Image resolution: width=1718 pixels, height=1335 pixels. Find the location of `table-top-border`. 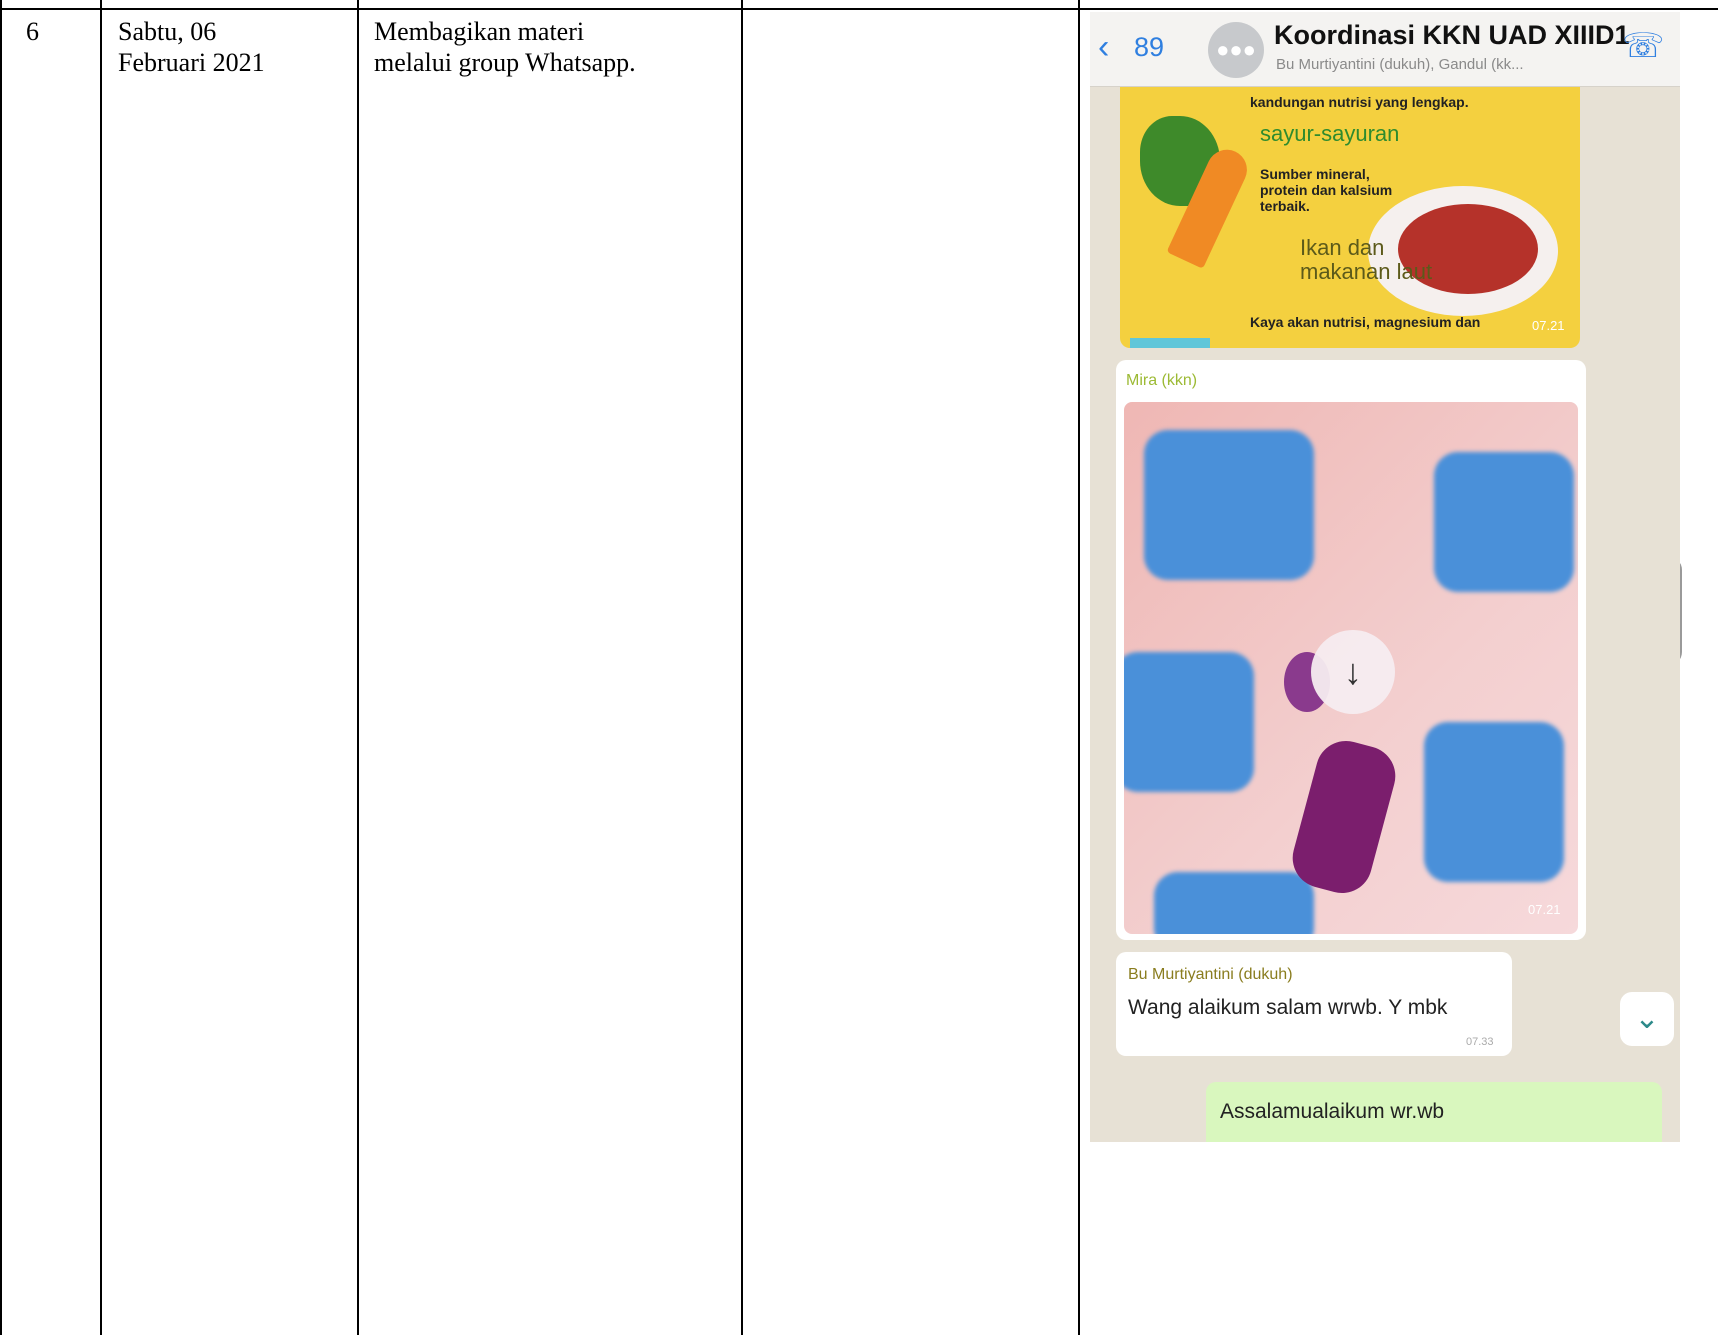

table-top-border is located at coordinates (859, 9).